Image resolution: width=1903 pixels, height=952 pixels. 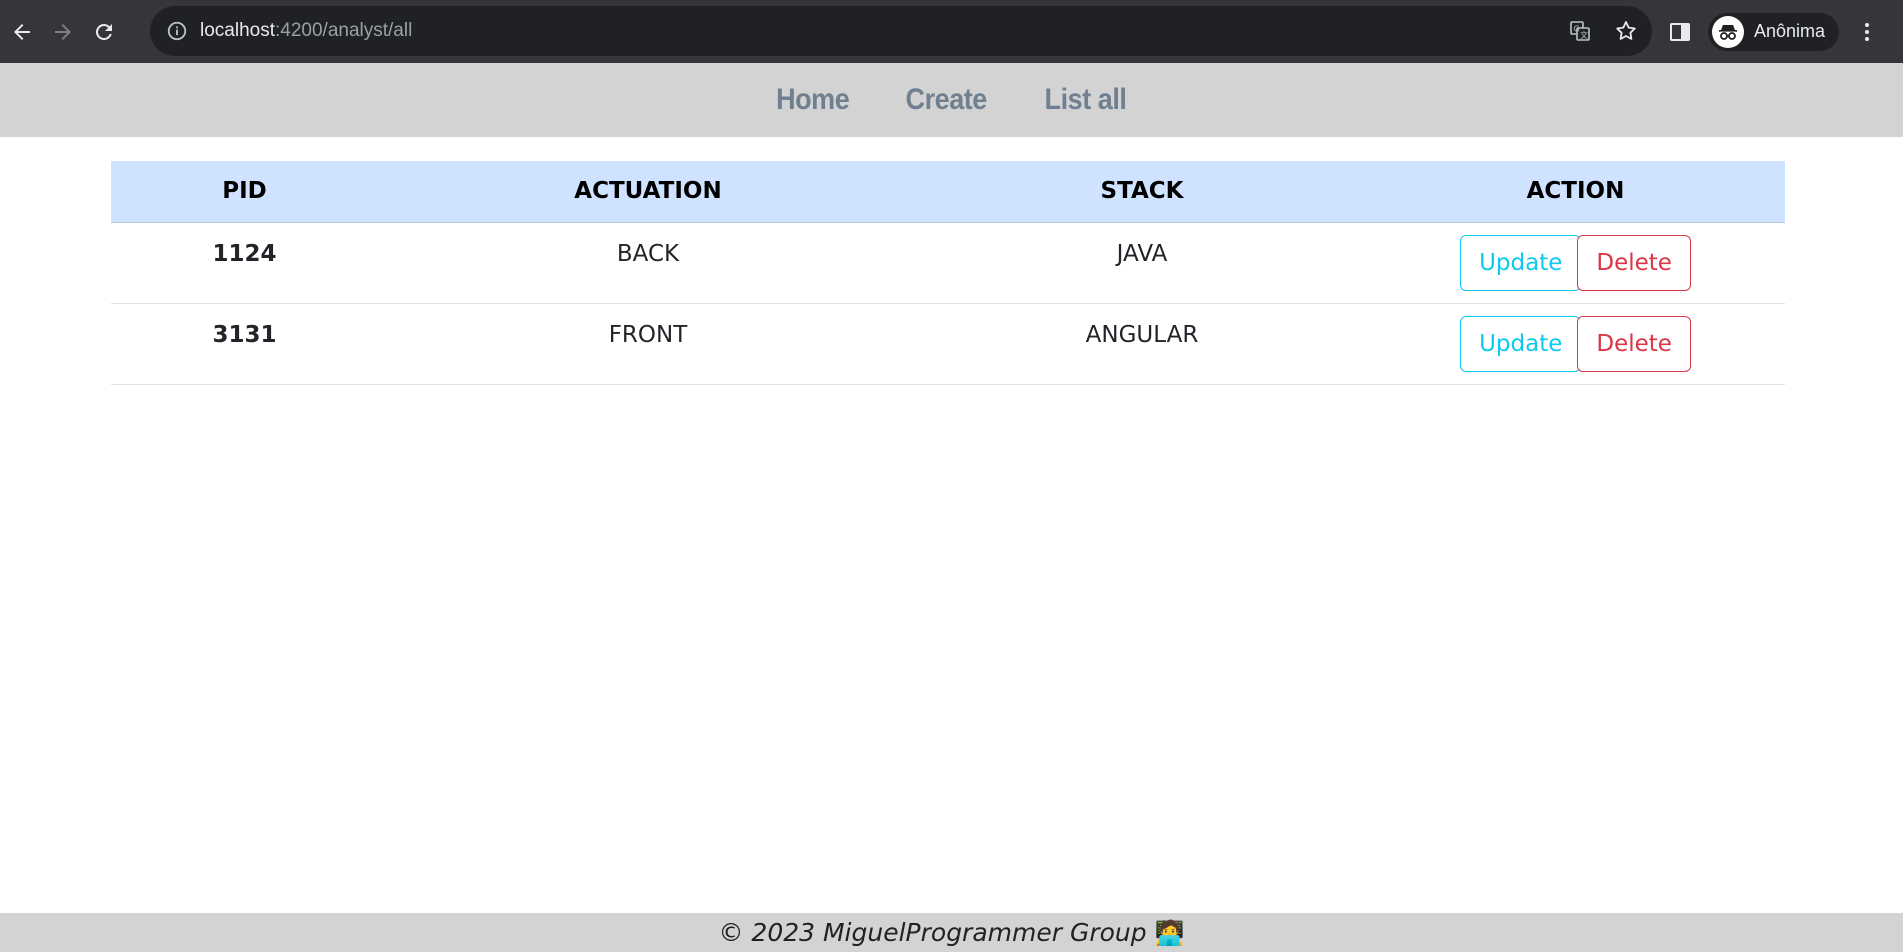 I want to click on column-header-action: ACTION, so click(x=1575, y=192).